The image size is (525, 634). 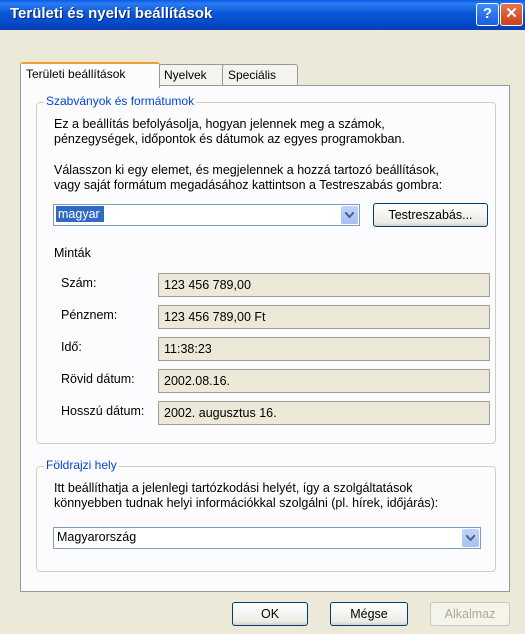 I want to click on title-bar: Területi és nyelvi beállítások ? ✕, so click(x=262, y=15).